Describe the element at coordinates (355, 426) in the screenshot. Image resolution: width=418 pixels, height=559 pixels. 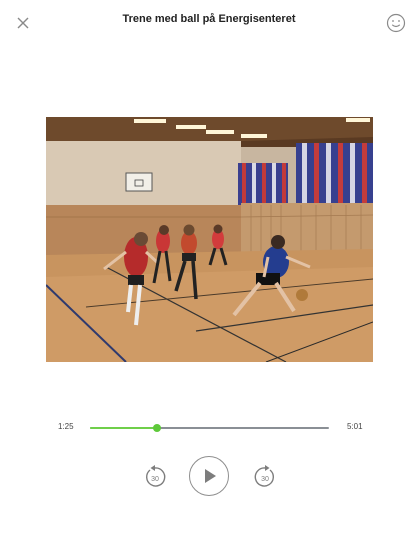
I see `total-time: 5:01` at that location.